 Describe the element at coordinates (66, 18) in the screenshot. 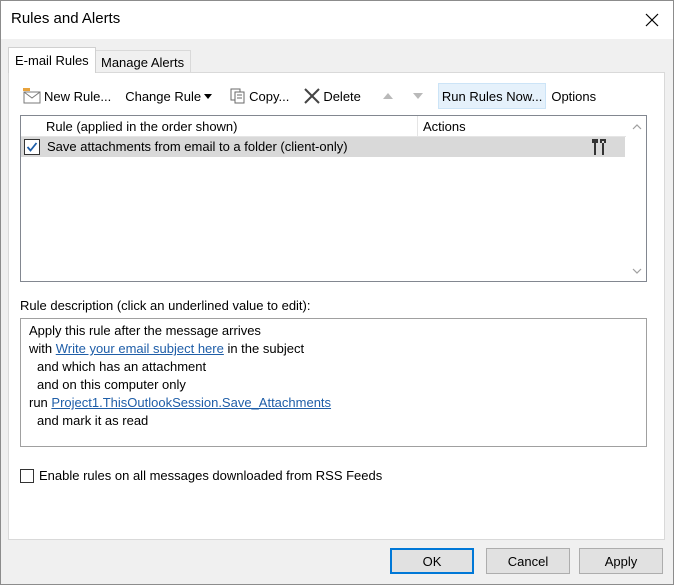

I see `window-title: Rules and Alerts` at that location.